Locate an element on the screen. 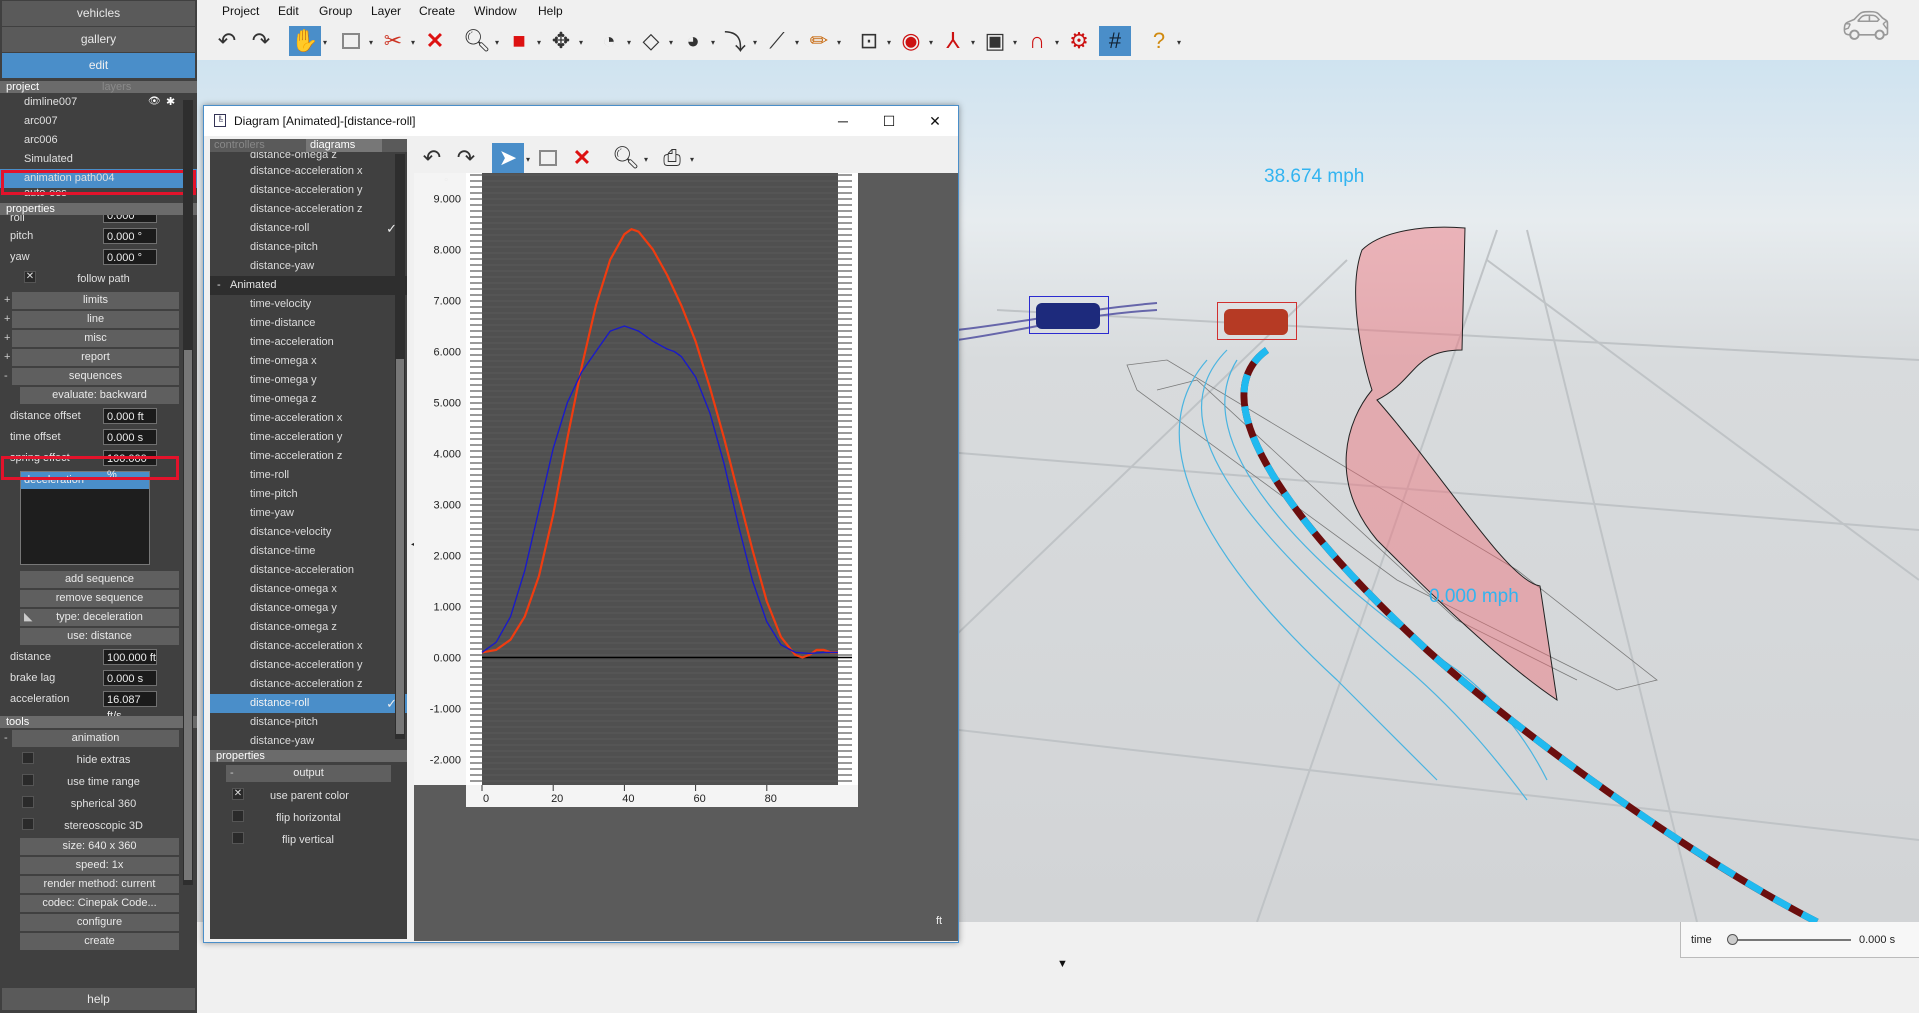  size-button: size: 640 x 360 is located at coordinates (99, 846).